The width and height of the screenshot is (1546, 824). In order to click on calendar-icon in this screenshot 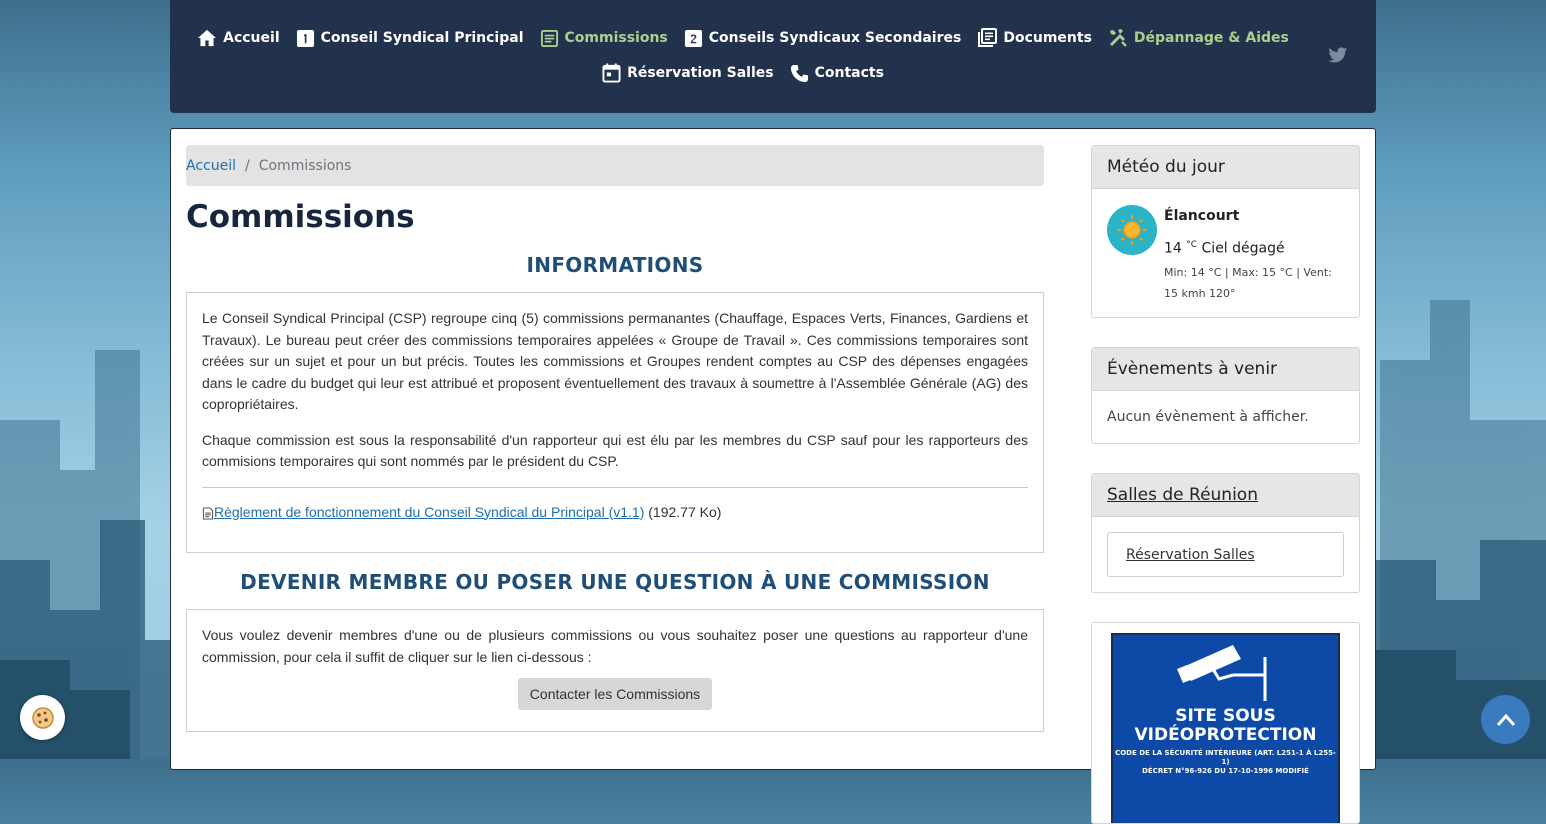, I will do `click(611, 73)`.